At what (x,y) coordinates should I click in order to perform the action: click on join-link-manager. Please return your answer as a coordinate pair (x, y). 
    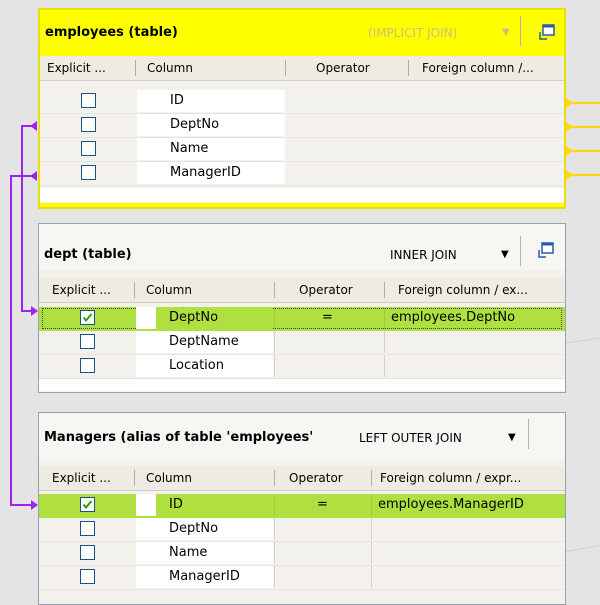
    Looking at the image, I should click on (23, 340).